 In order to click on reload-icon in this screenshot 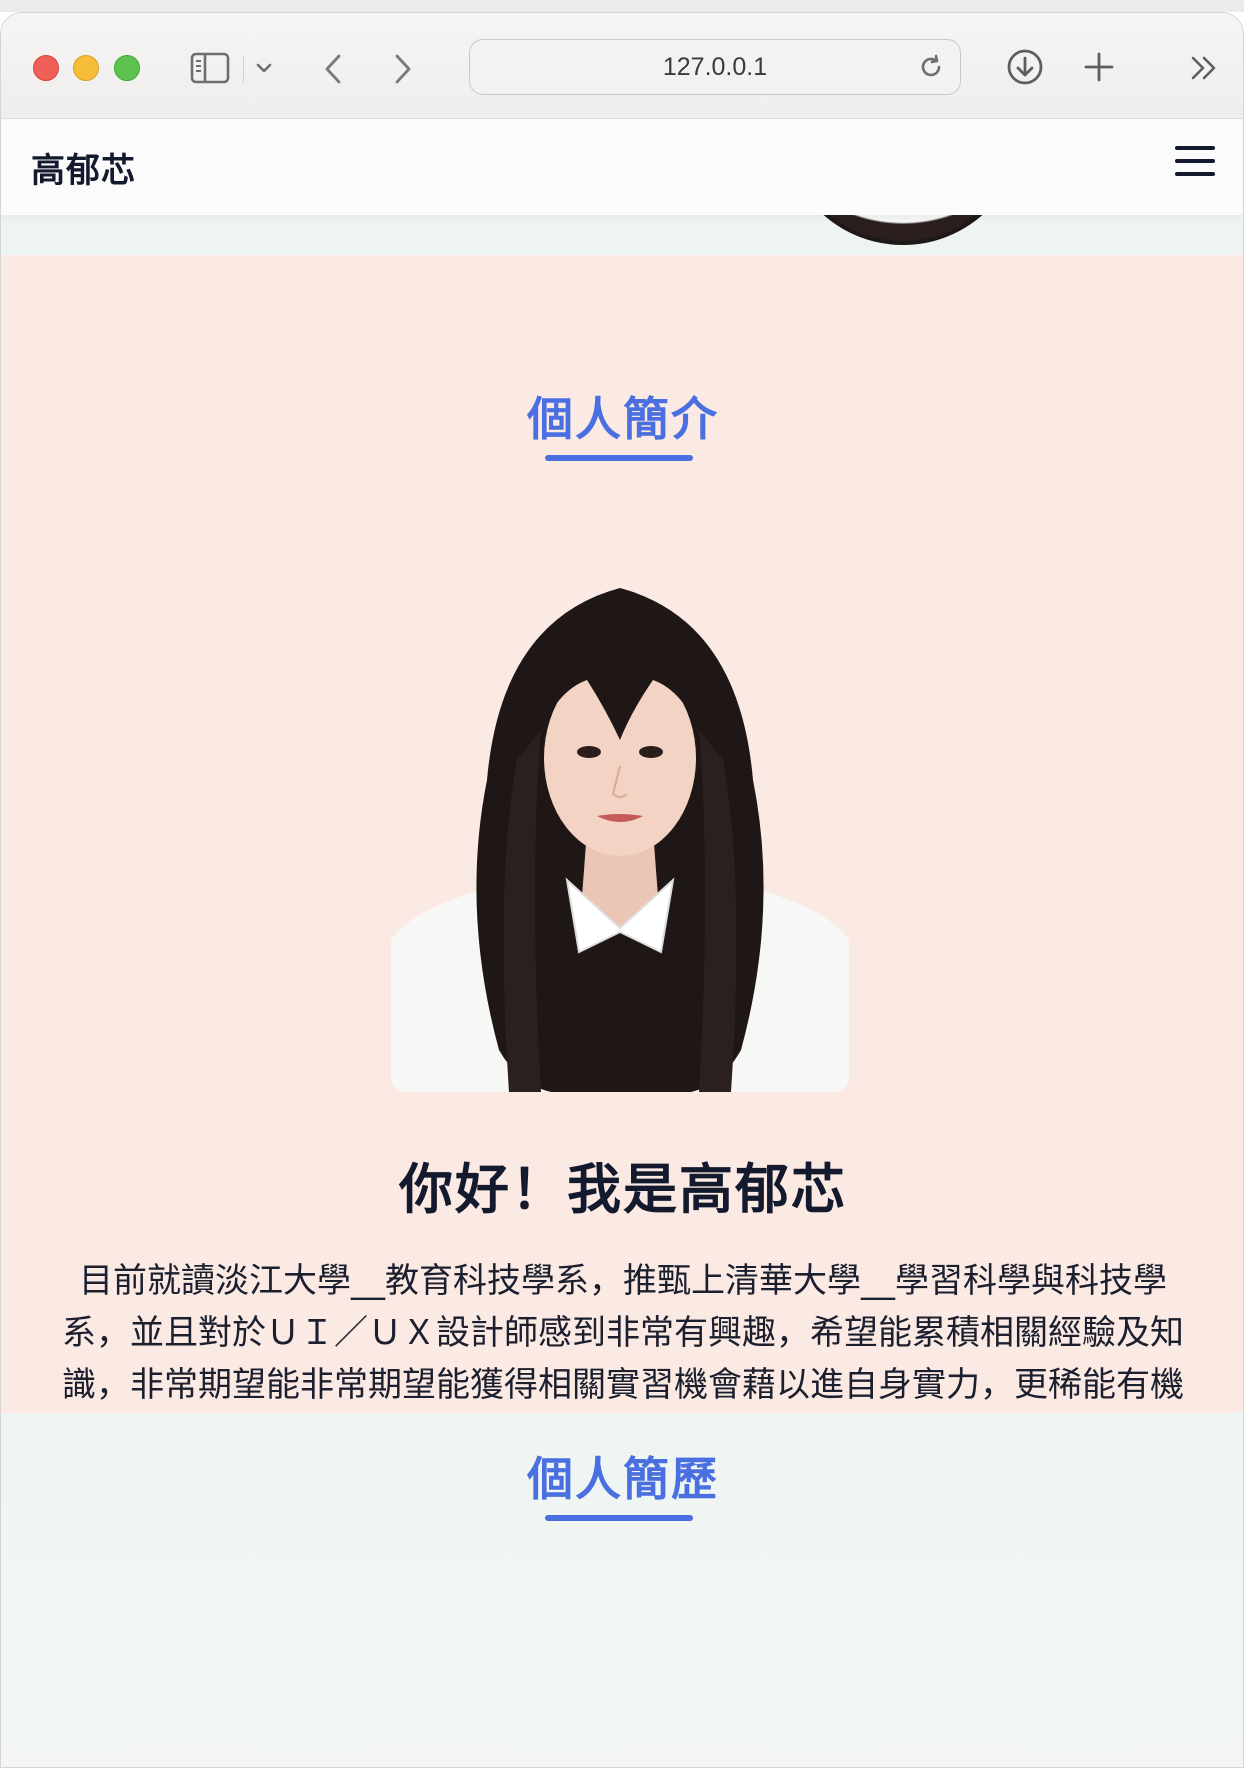, I will do `click(931, 67)`.